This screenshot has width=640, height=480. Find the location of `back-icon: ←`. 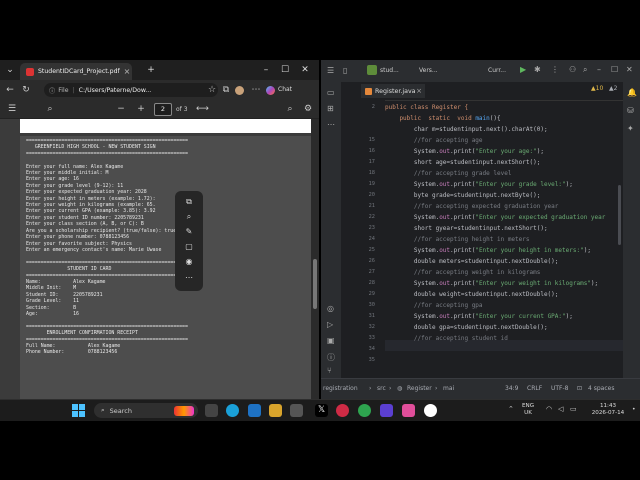

back-icon: ← is located at coordinates (10, 90).